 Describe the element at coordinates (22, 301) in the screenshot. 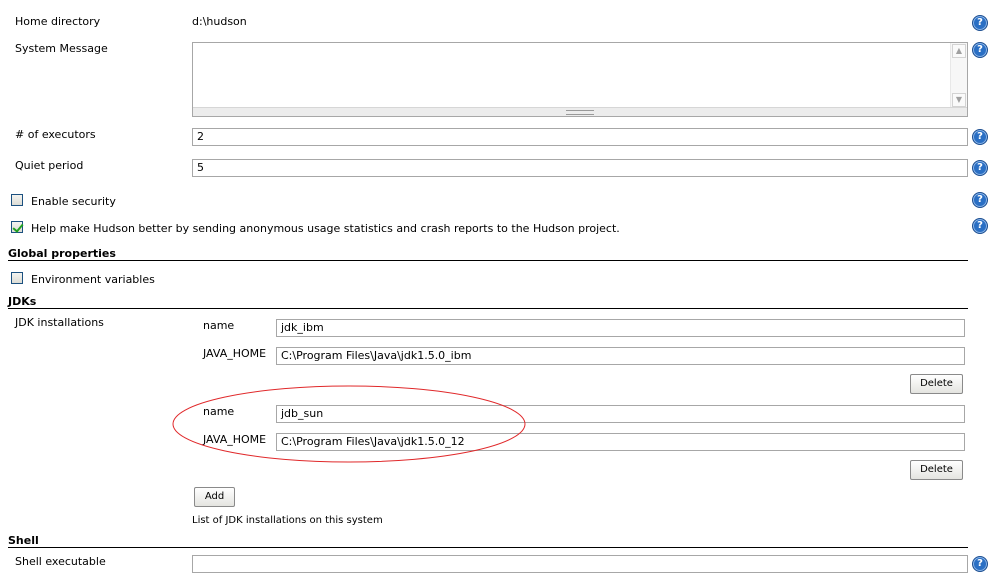

I see `jdks-title: JDKs` at that location.